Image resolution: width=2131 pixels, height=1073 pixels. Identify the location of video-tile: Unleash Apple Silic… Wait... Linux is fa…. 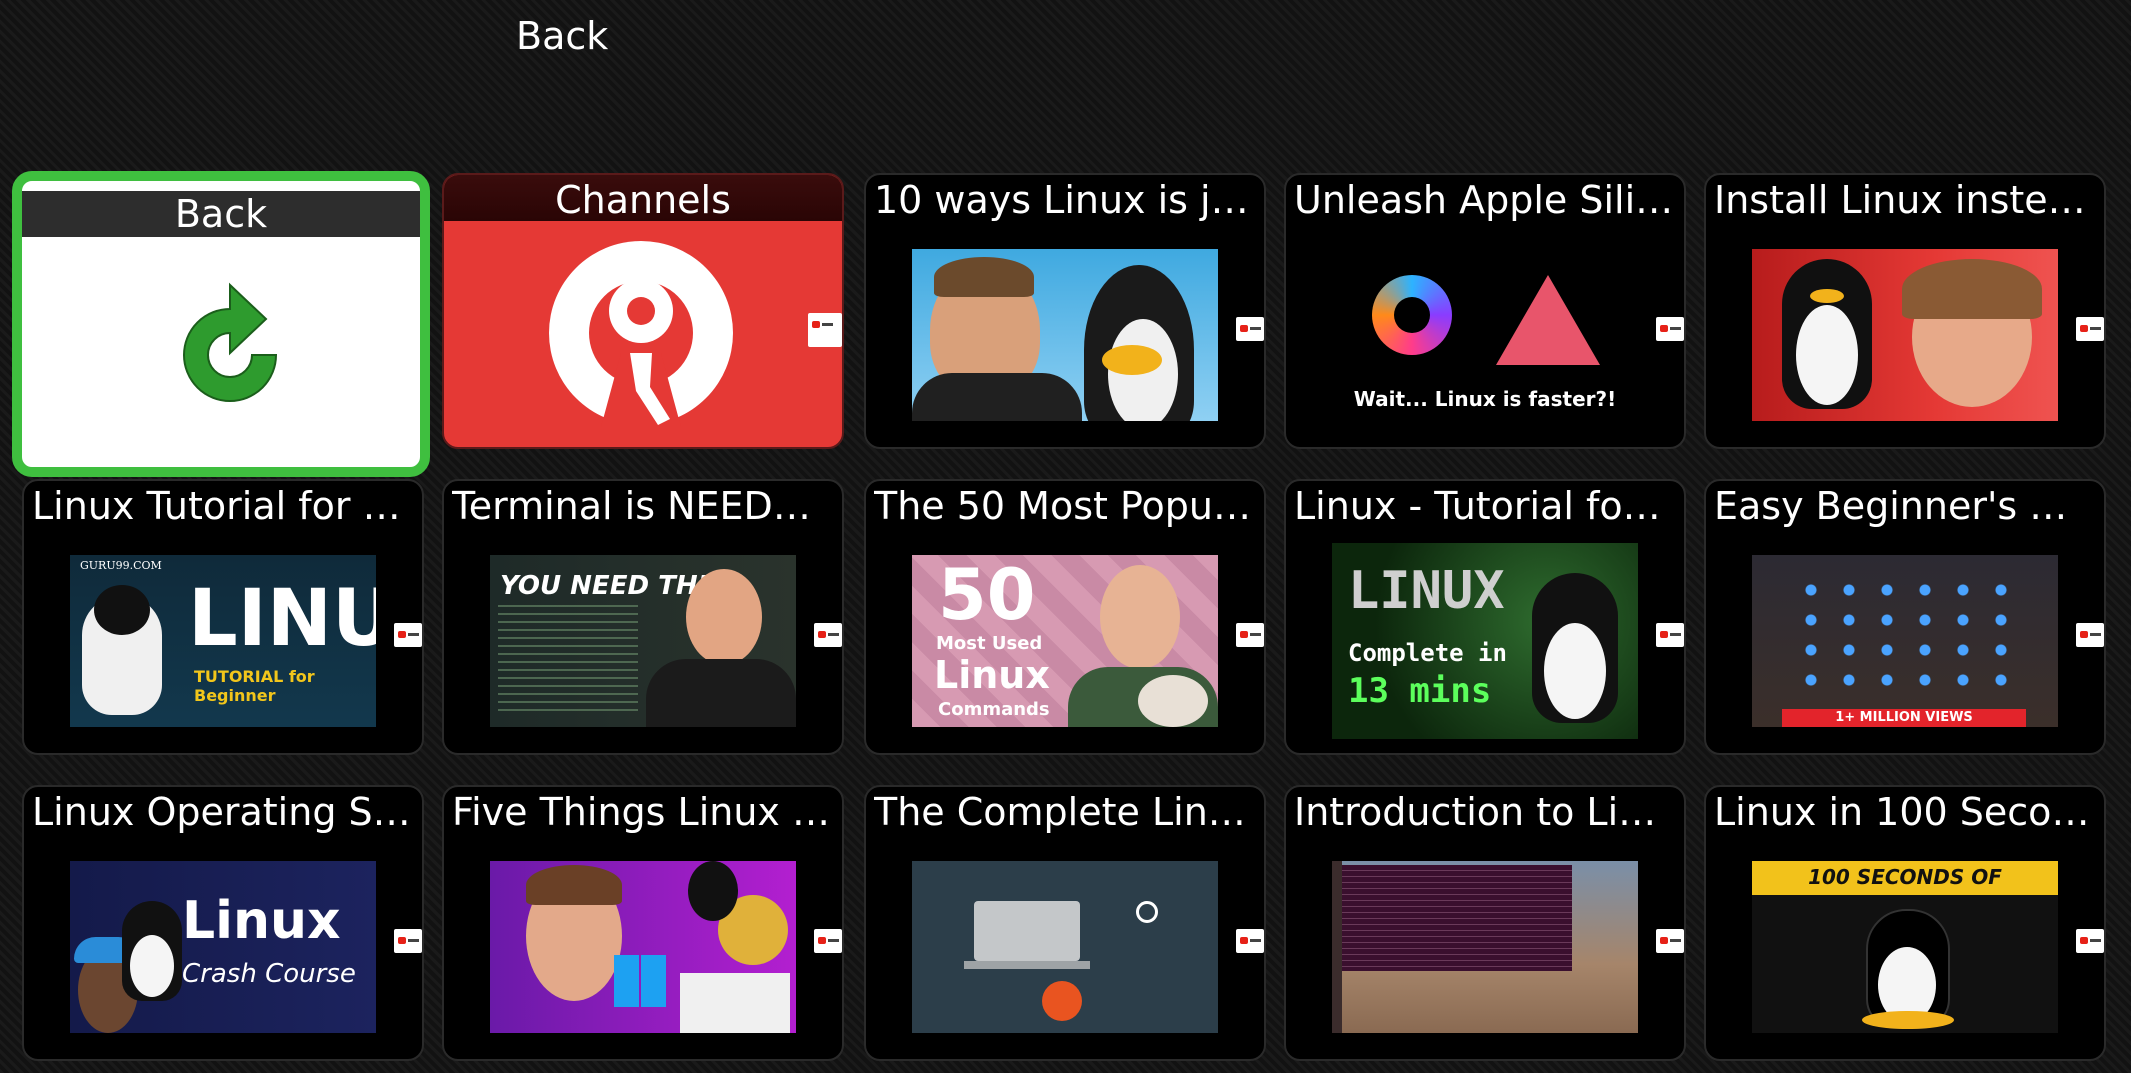
(1485, 311).